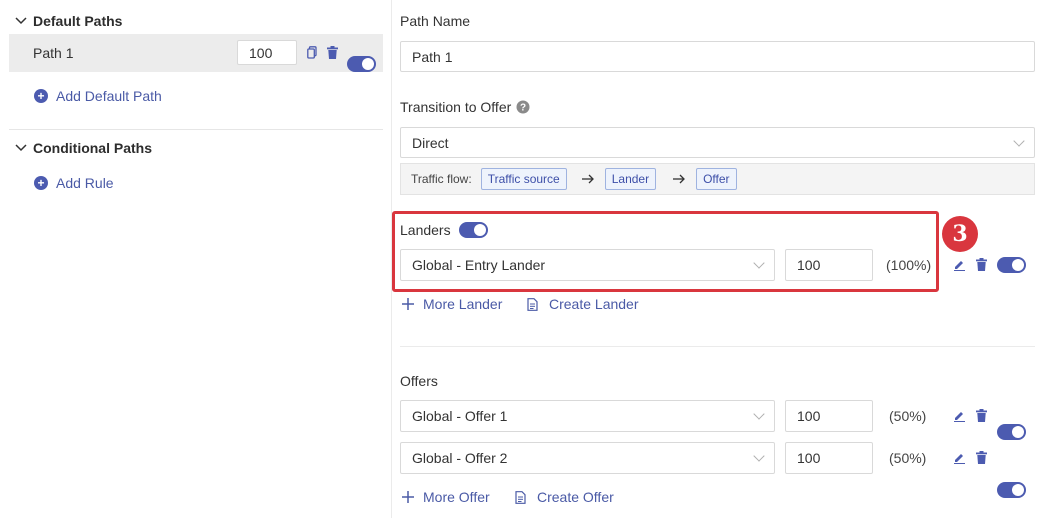 The image size is (1047, 518). Describe the element at coordinates (419, 381) in the screenshot. I see `offers-label: Offers` at that location.